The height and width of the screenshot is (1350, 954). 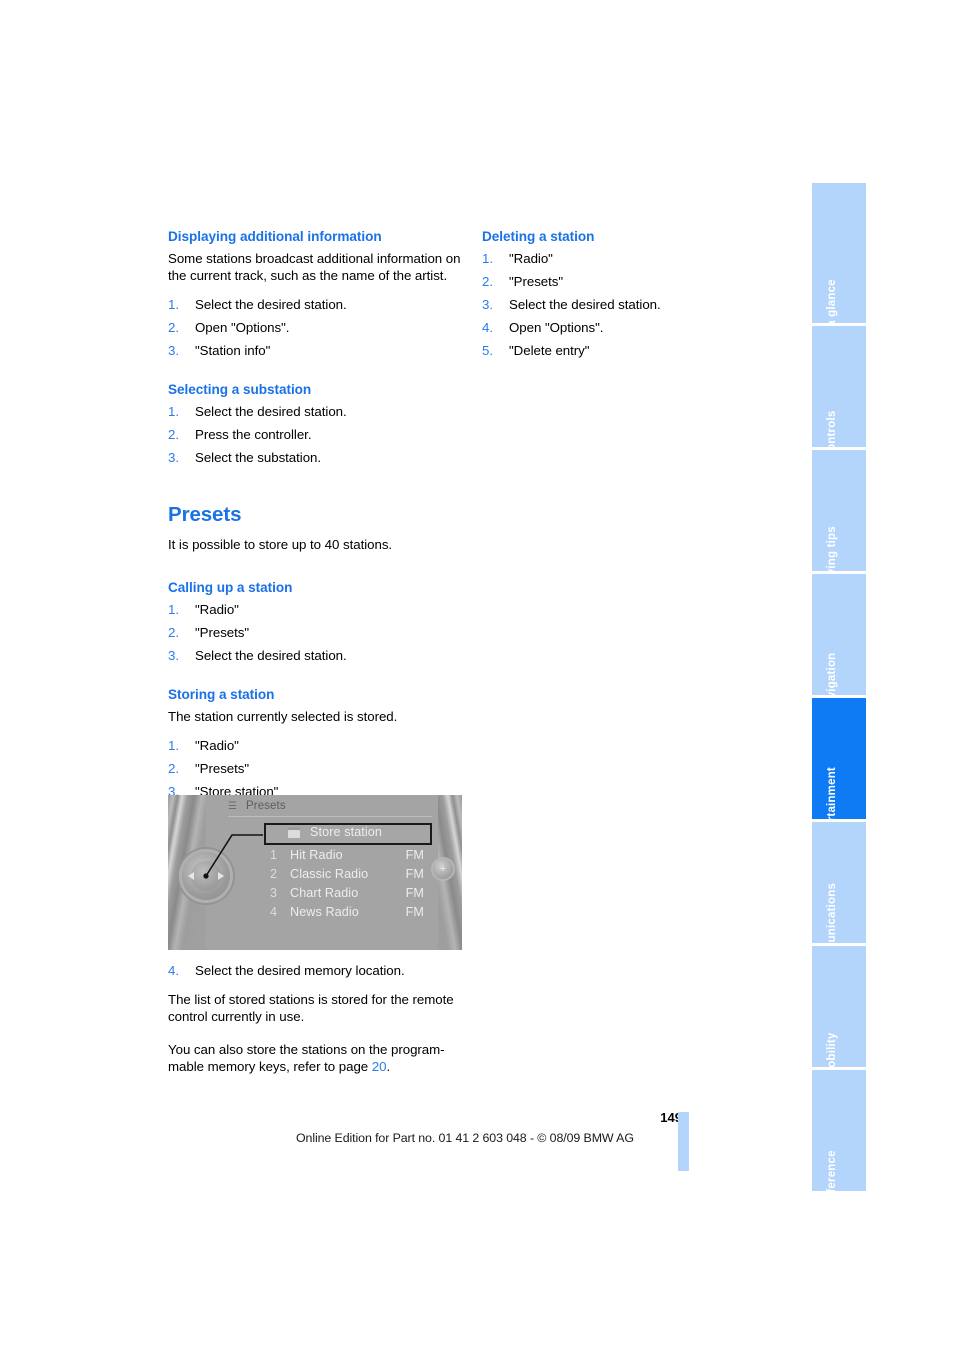 I want to click on sidebar-item-mobility: Mobility, so click(x=839, y=1006).